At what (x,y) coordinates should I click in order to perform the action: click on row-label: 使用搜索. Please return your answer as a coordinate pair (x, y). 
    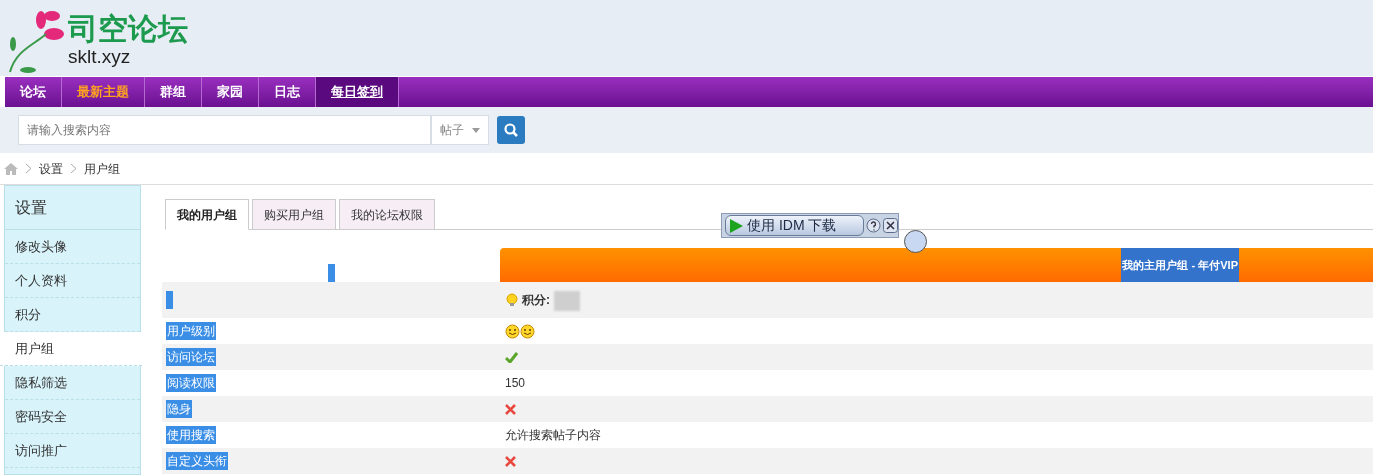
    Looking at the image, I should click on (191, 435).